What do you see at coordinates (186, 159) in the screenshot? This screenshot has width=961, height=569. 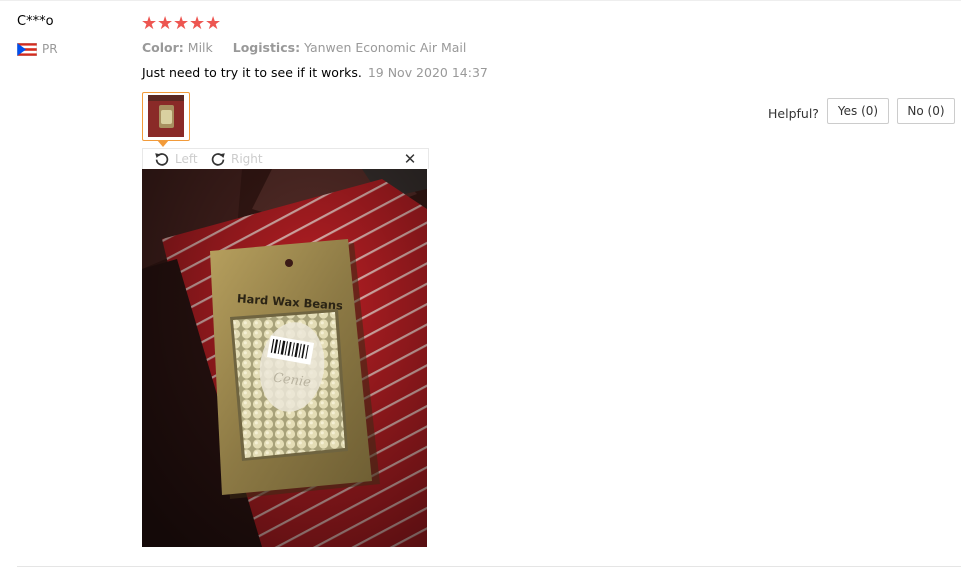 I see `rotate-left-label: Left` at bounding box center [186, 159].